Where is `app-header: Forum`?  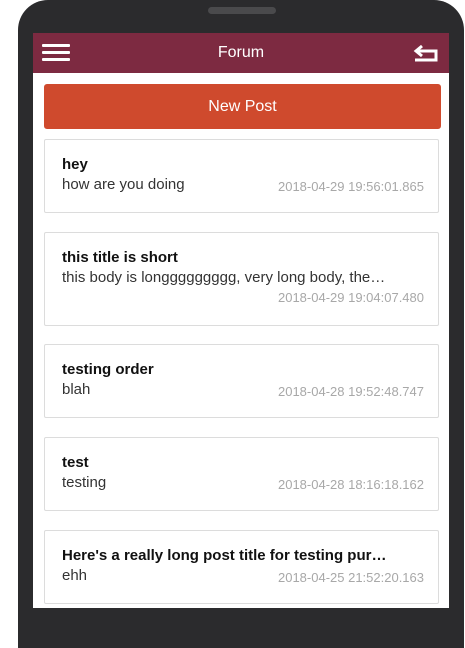 app-header: Forum is located at coordinates (241, 53).